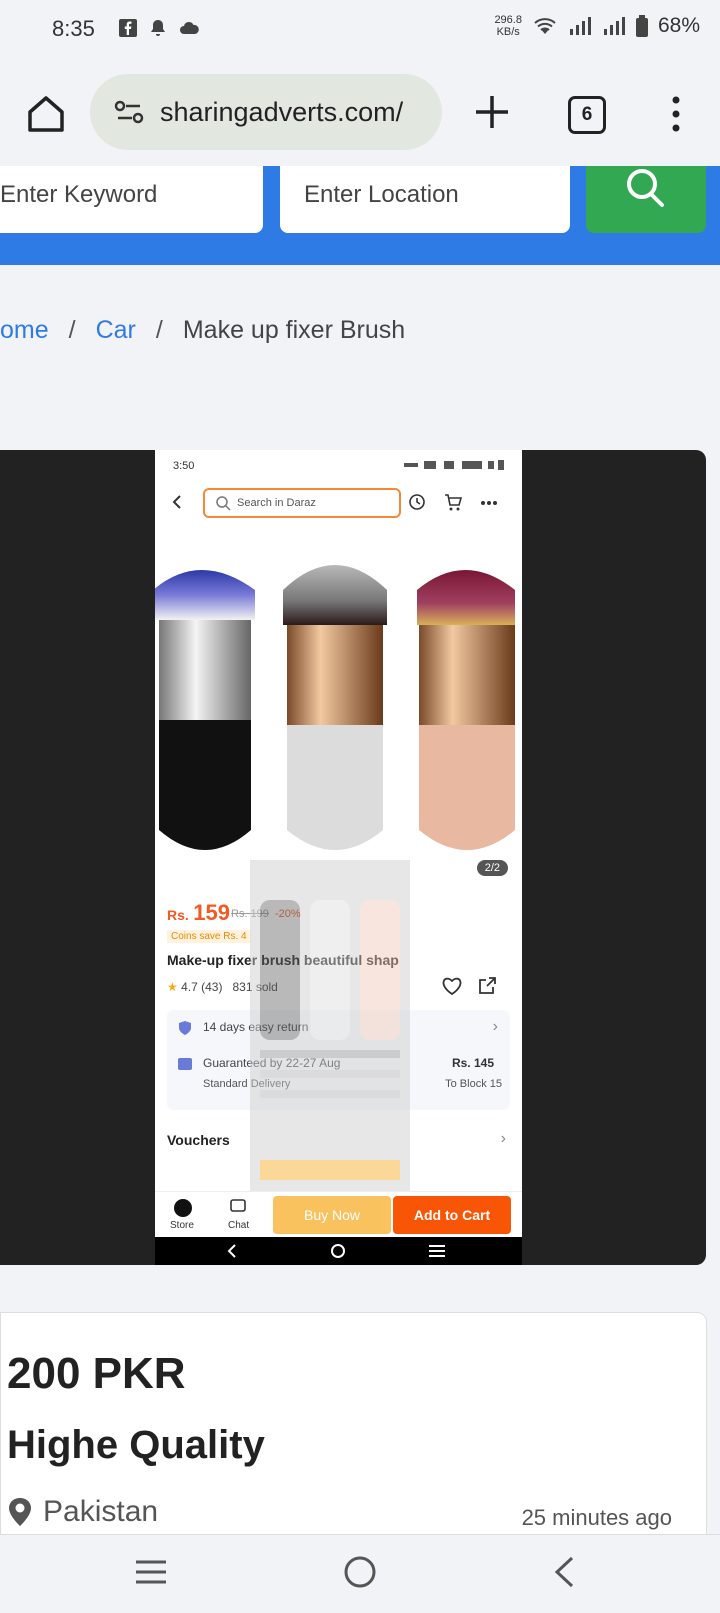 Image resolution: width=720 pixels, height=1613 pixels. What do you see at coordinates (209, 936) in the screenshot?
I see `coins-badge: Coins save Rs. 4` at bounding box center [209, 936].